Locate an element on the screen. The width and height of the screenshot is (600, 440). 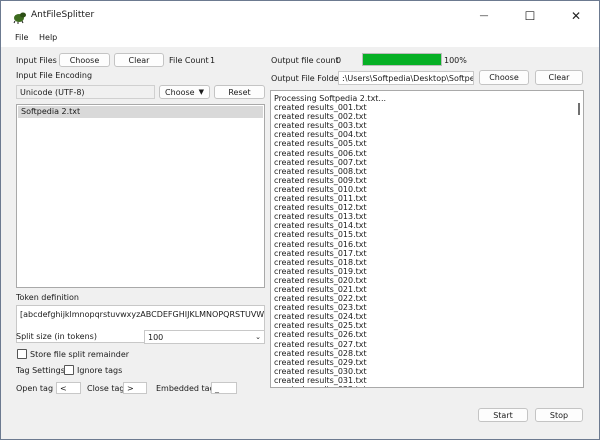
dropdown-arrow-icon: ▼ is located at coordinates (201, 92).